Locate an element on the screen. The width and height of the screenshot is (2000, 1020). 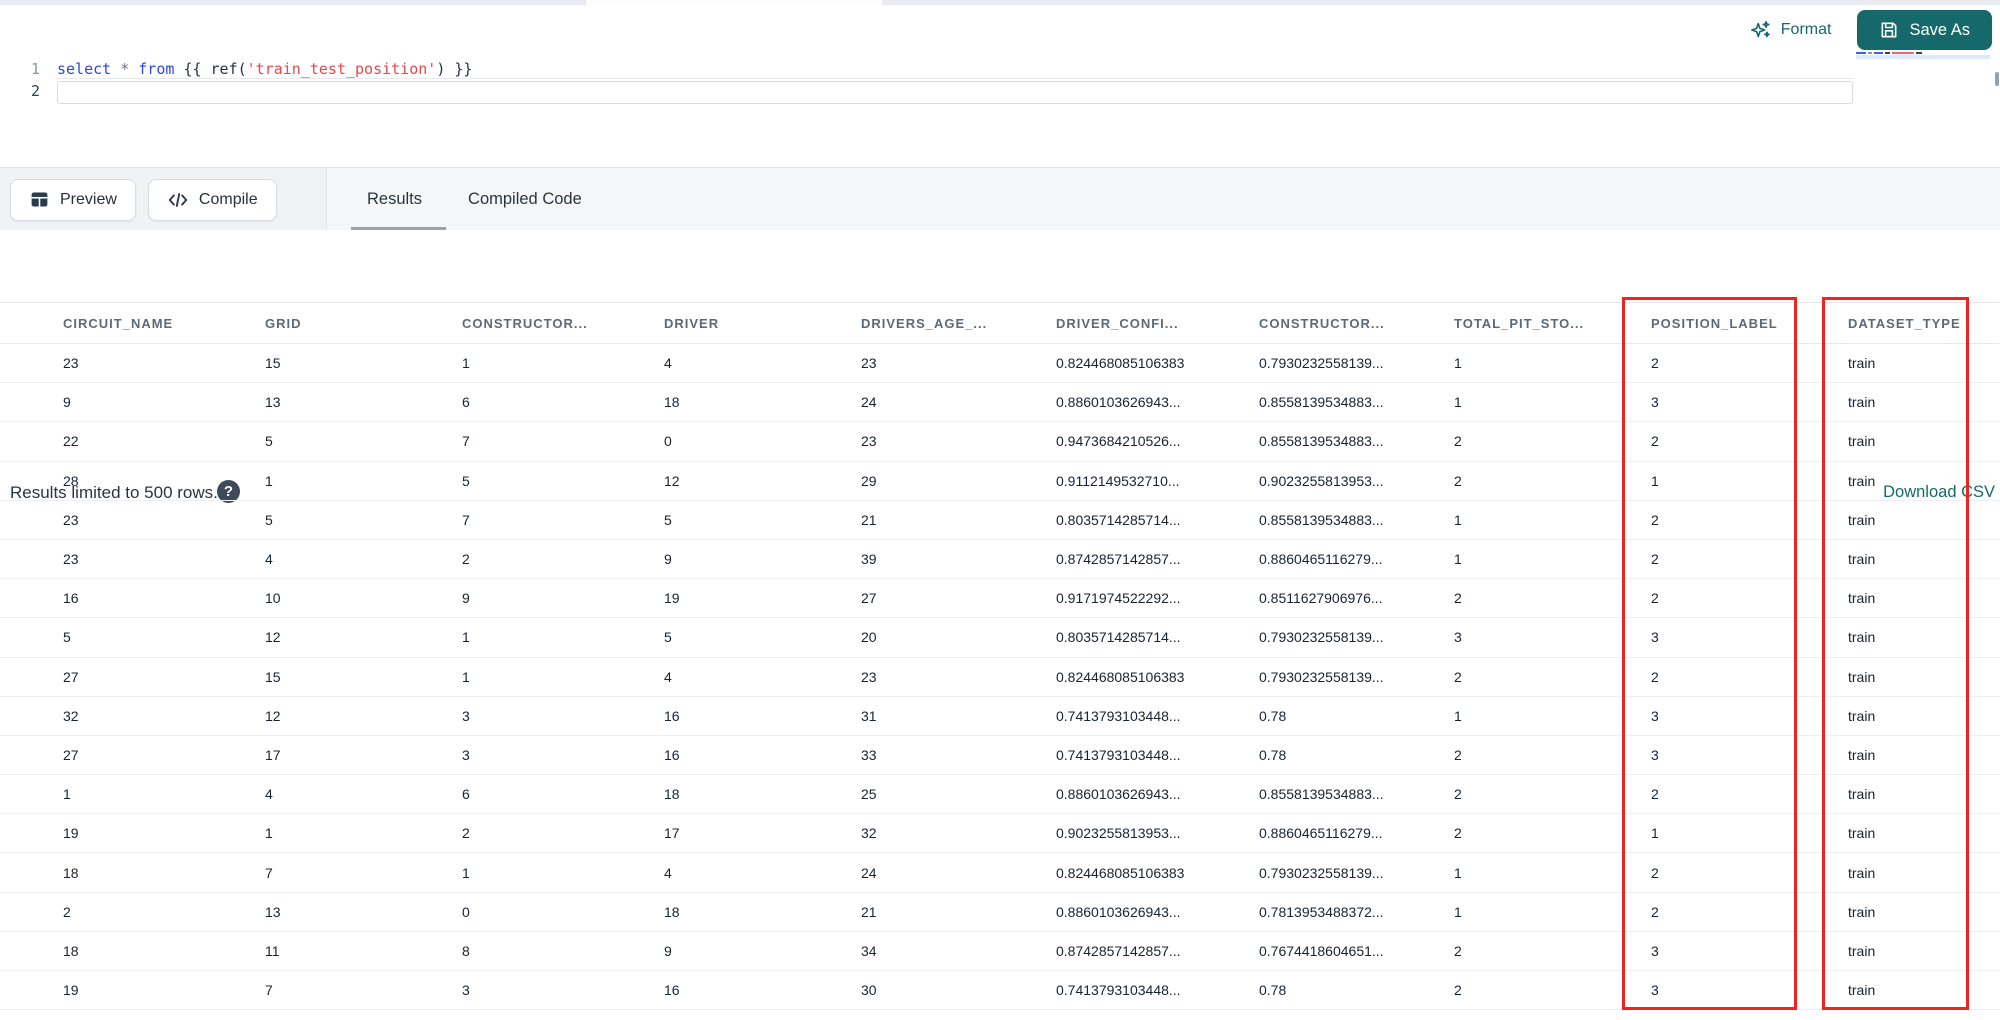
results-tabs: Results Compiled Code is located at coordinates (466, 199).